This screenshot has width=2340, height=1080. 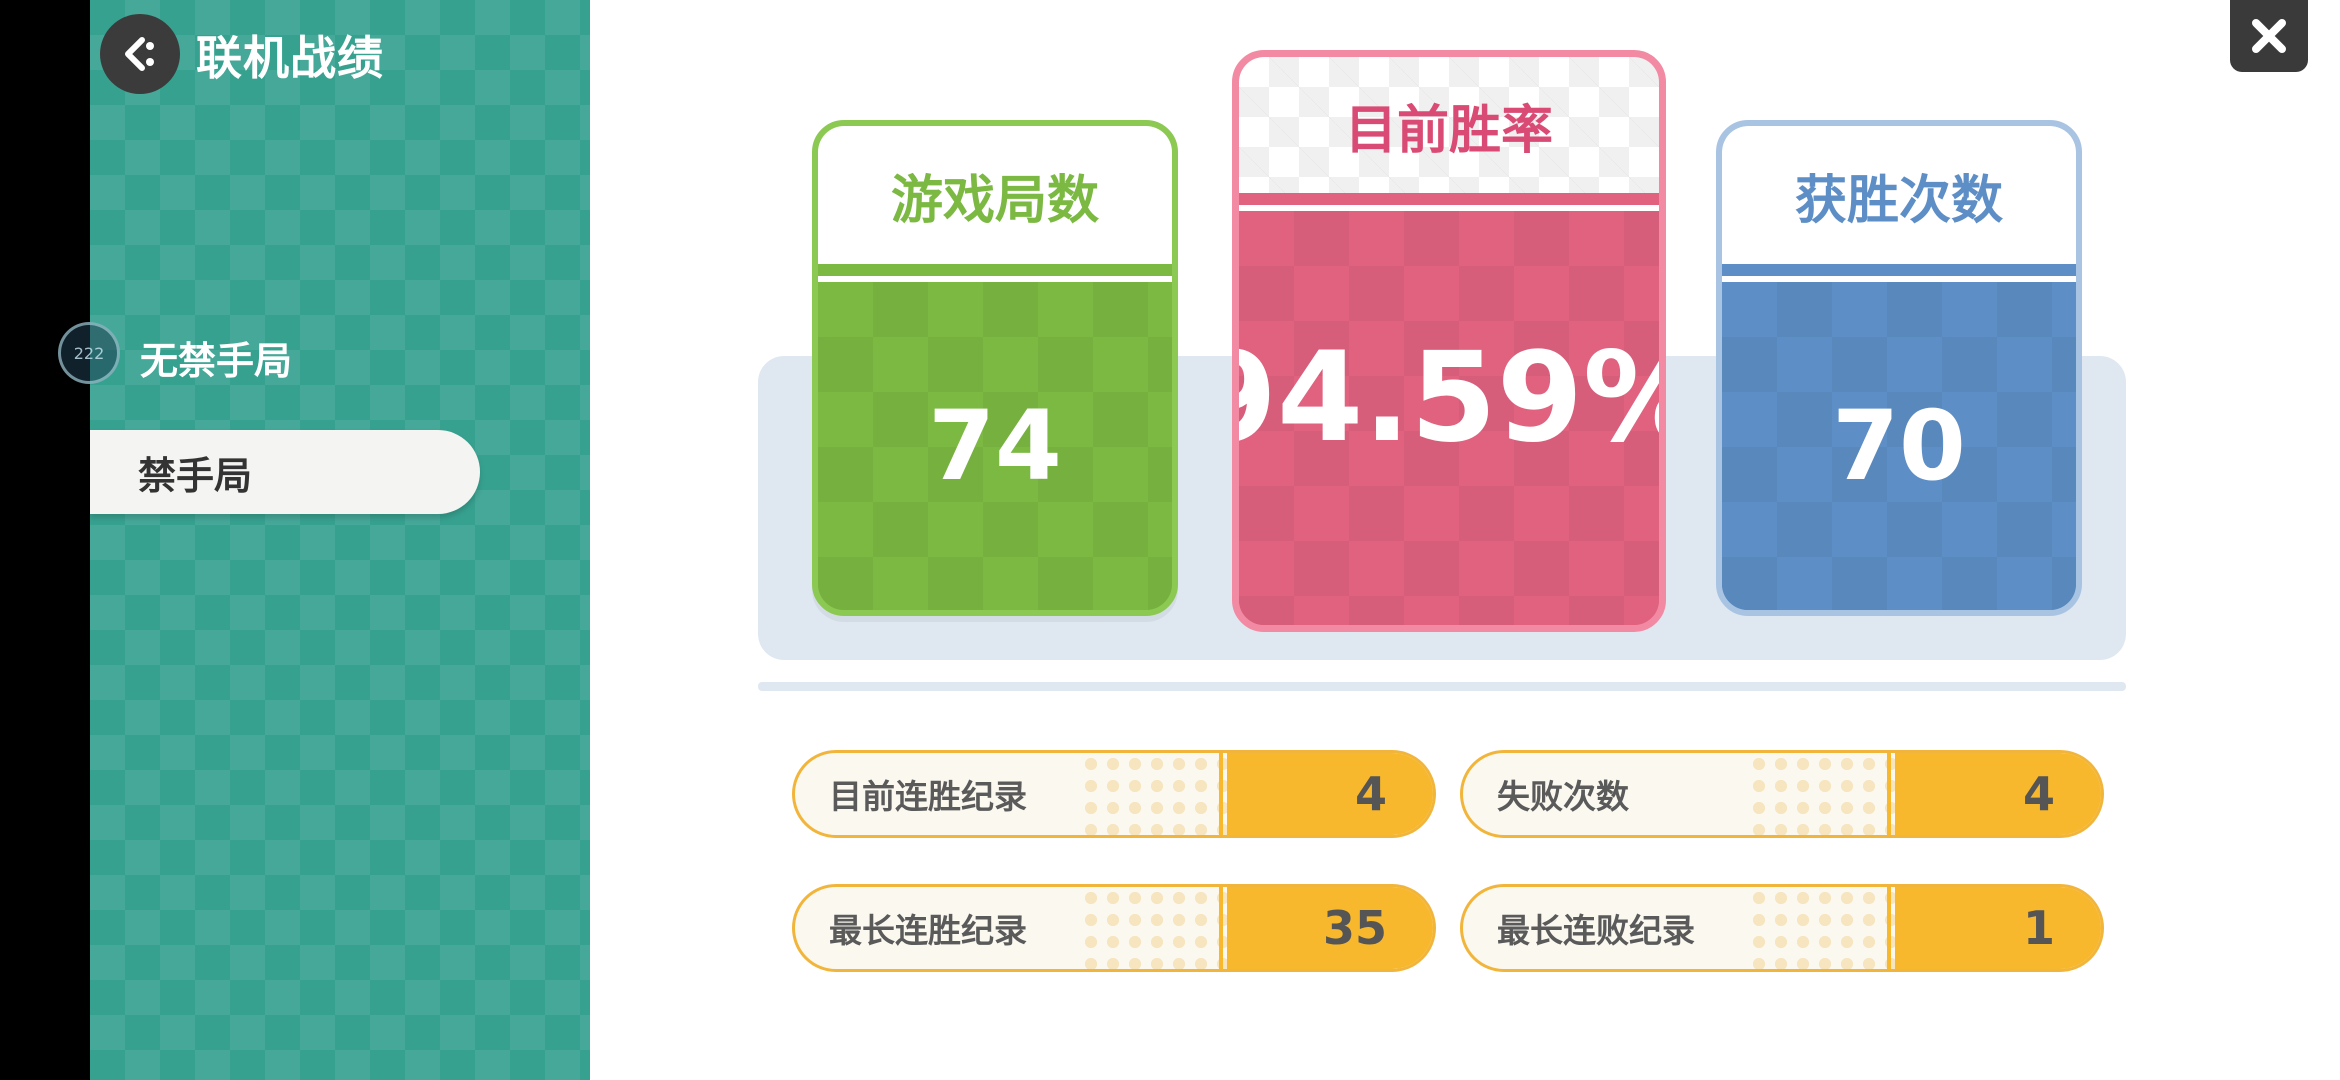 What do you see at coordinates (1899, 195) in the screenshot?
I see `wins-label: 获胜次数` at bounding box center [1899, 195].